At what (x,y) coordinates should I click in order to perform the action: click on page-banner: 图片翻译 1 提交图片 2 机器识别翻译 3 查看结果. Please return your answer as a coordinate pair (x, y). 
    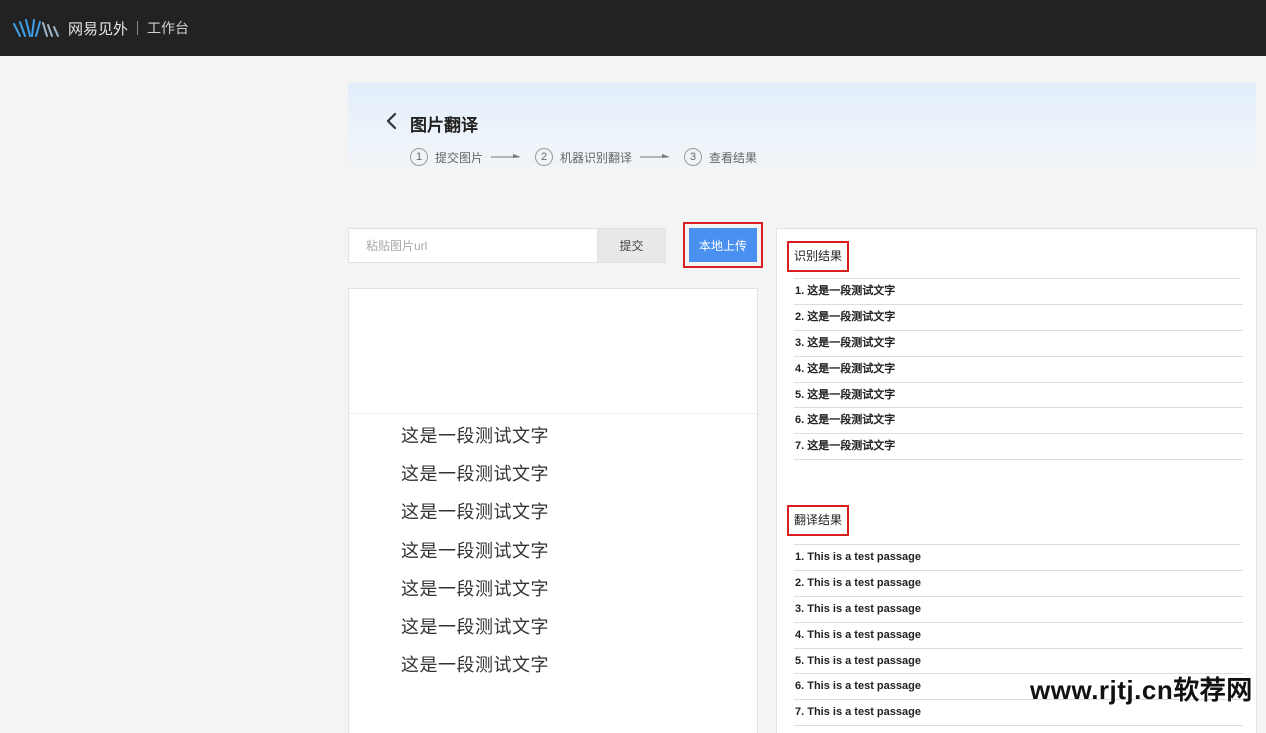
    Looking at the image, I should click on (802, 133).